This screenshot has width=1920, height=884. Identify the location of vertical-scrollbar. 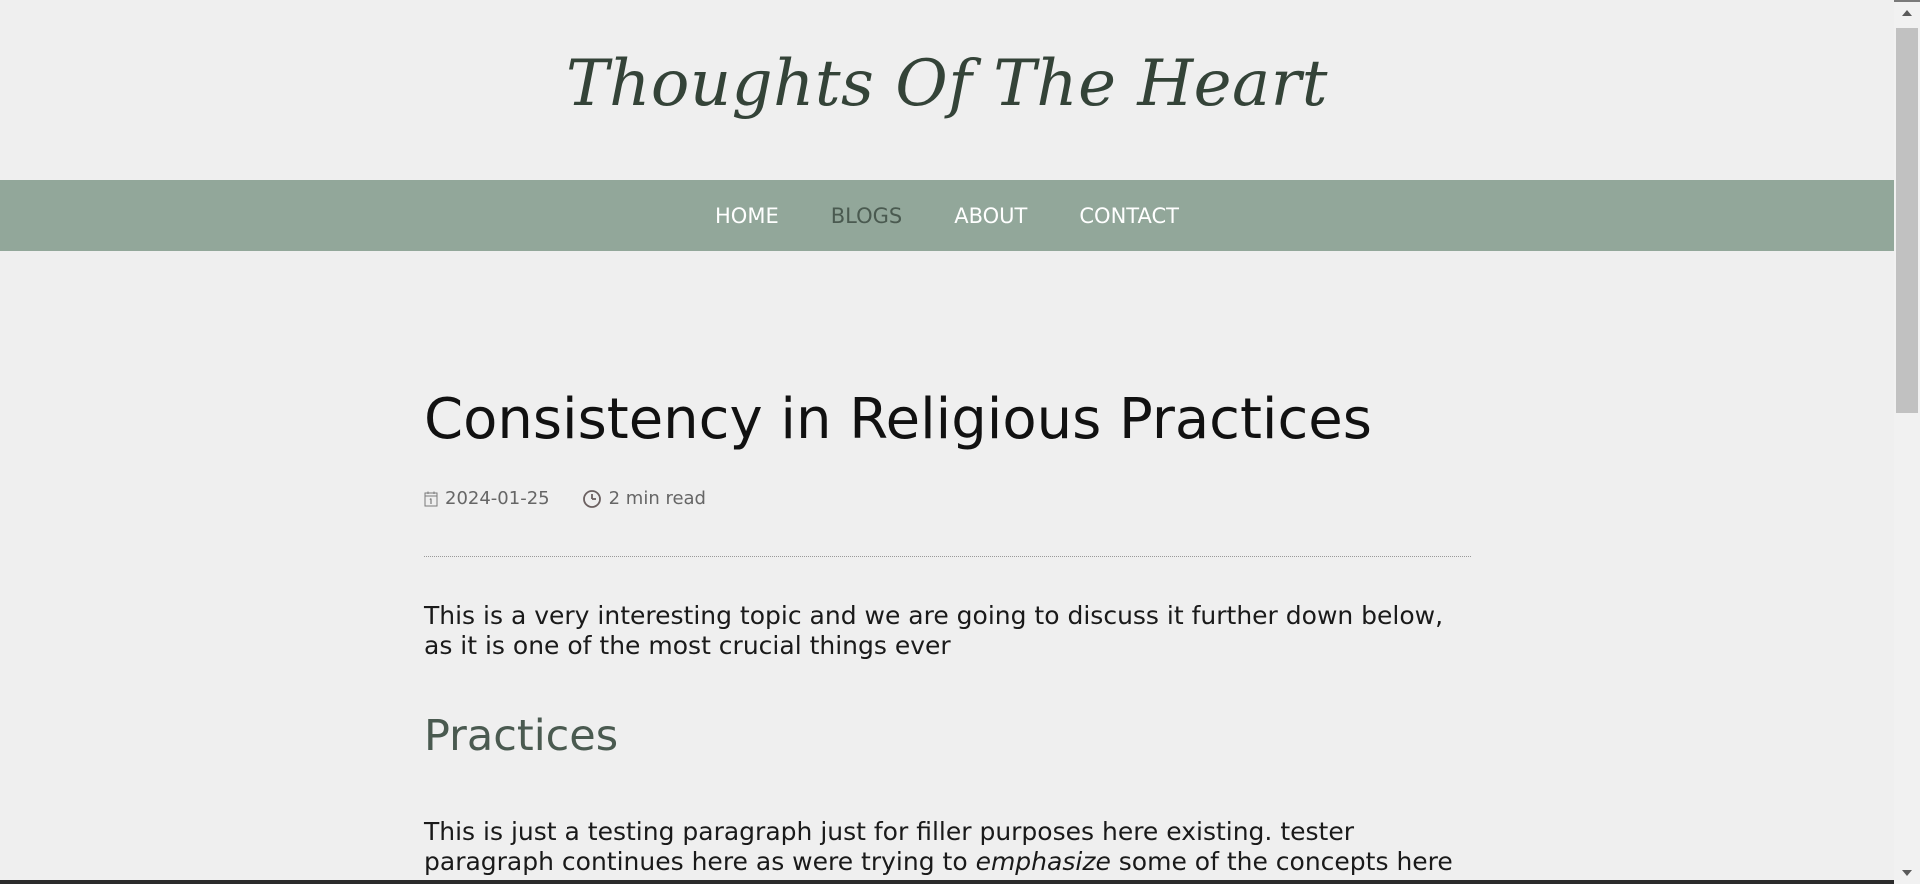
(1907, 443).